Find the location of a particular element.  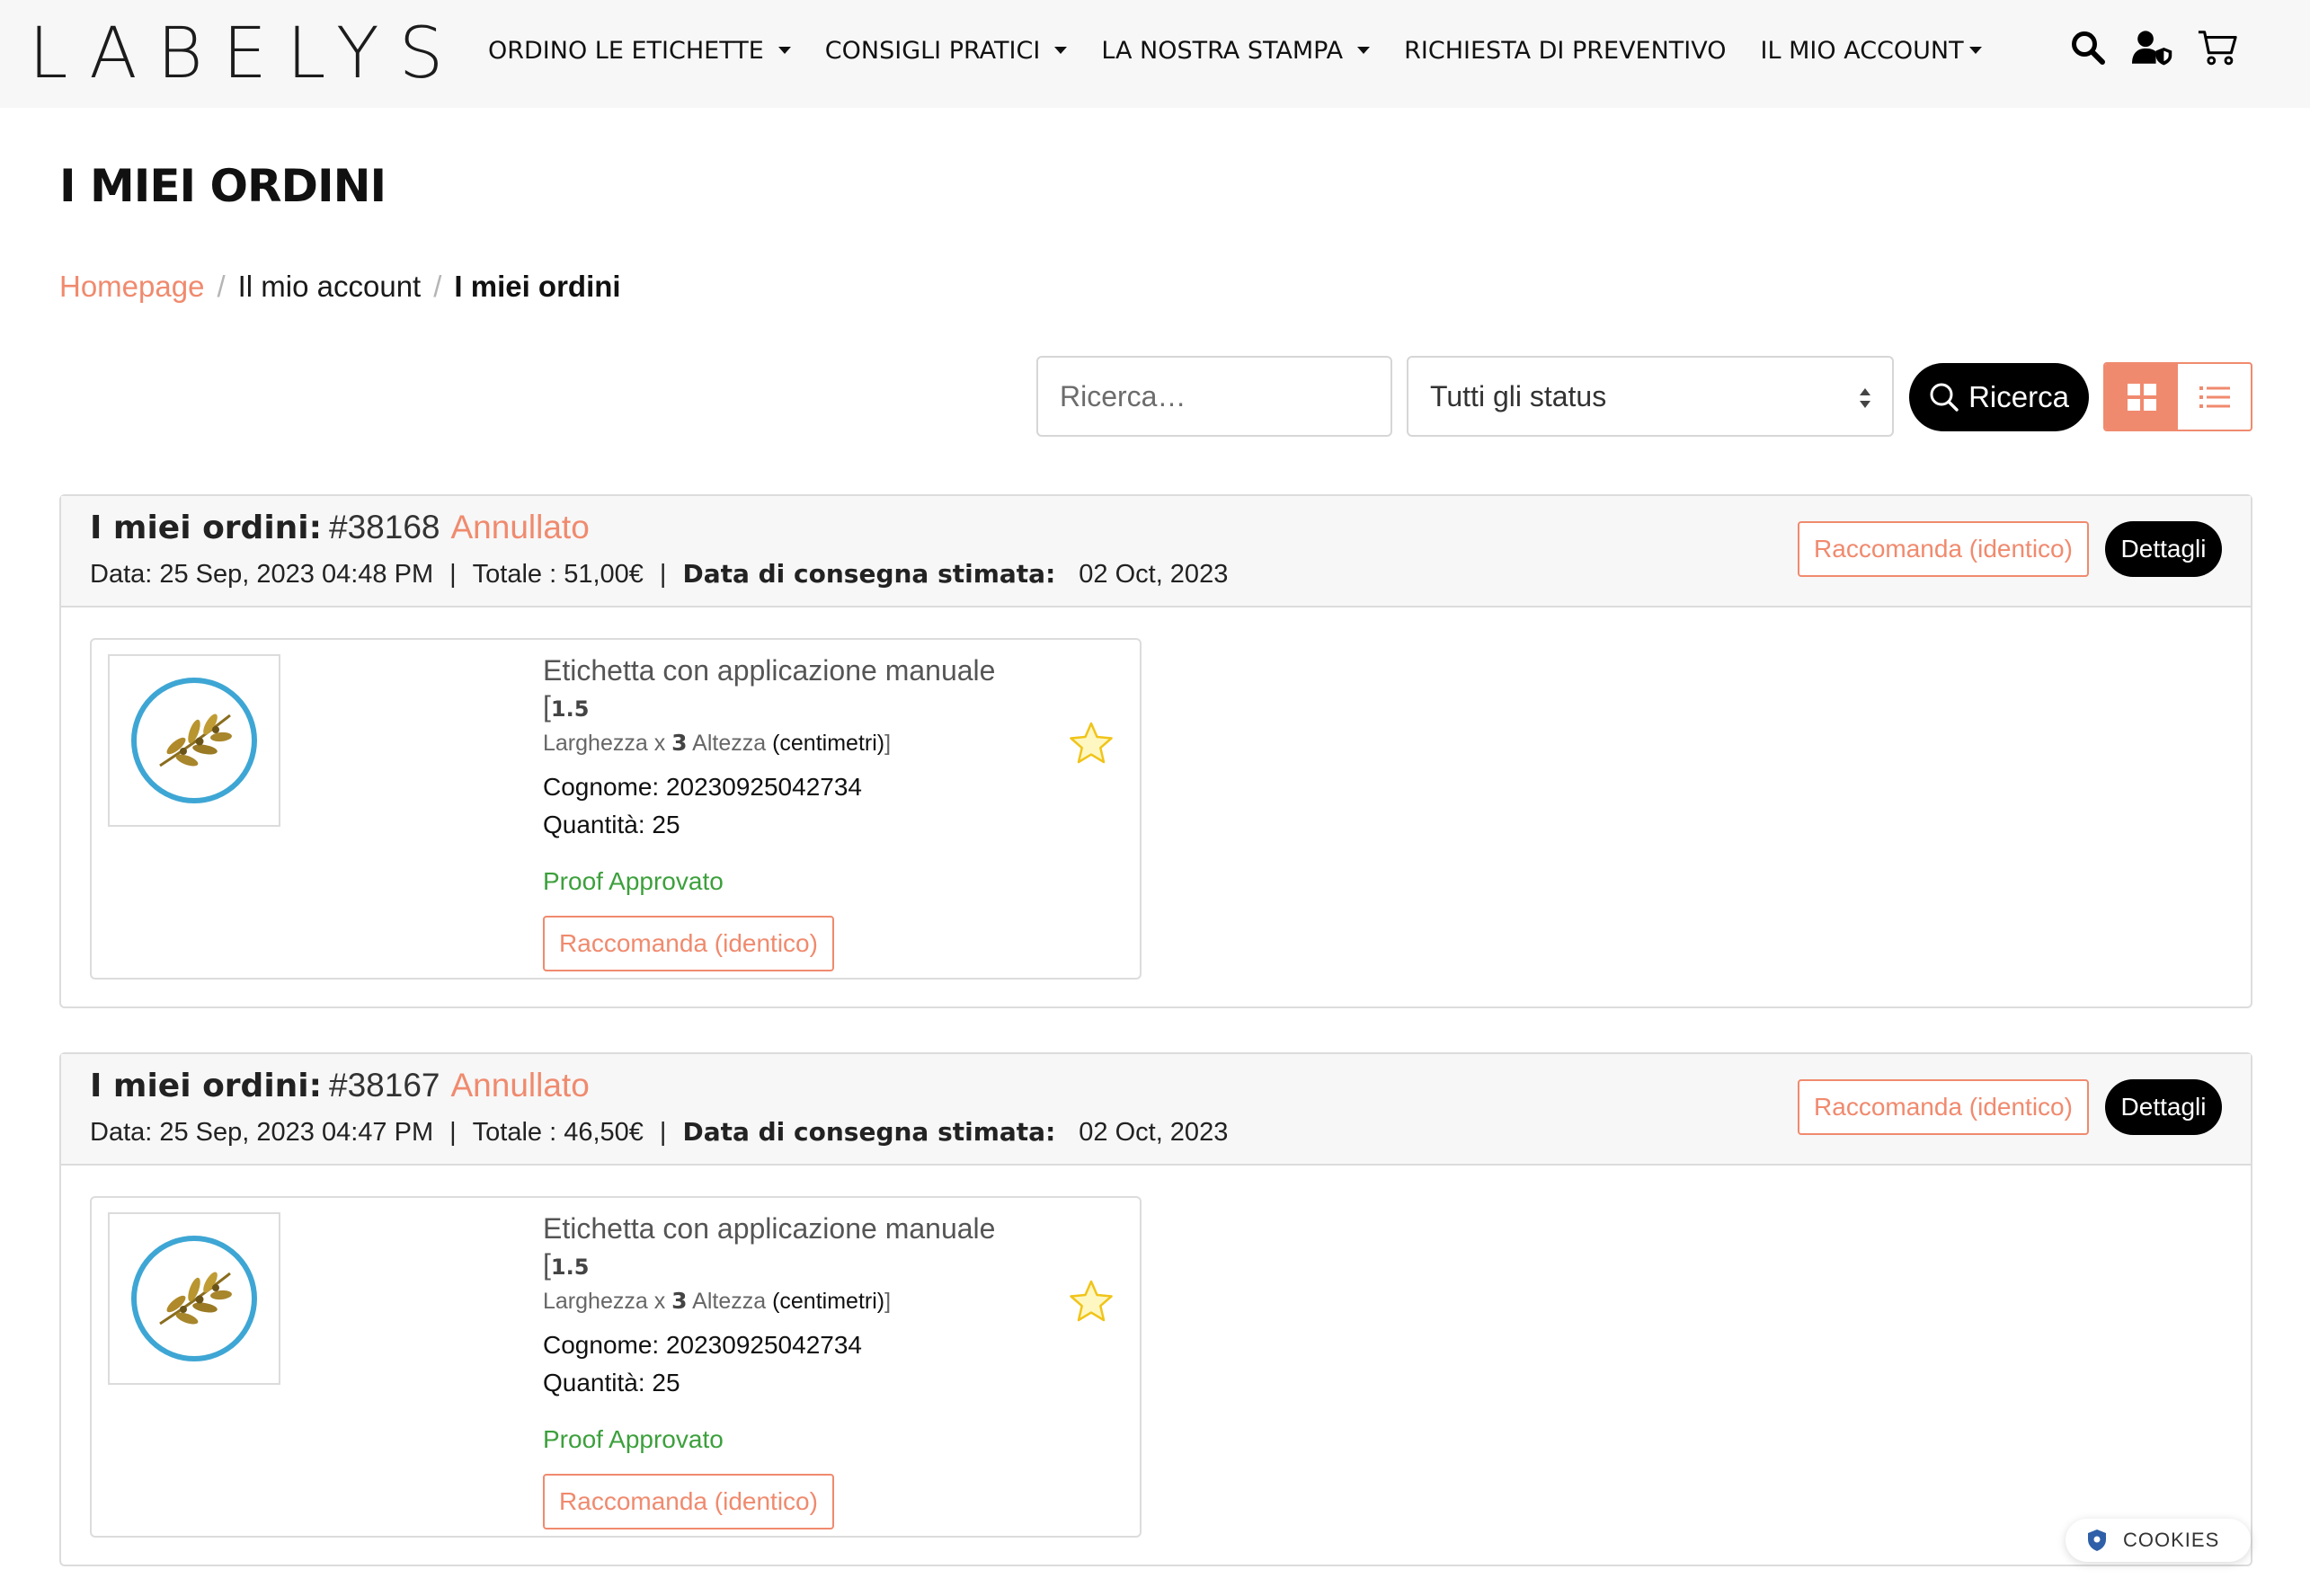

user-shield-icon is located at coordinates (2152, 47).